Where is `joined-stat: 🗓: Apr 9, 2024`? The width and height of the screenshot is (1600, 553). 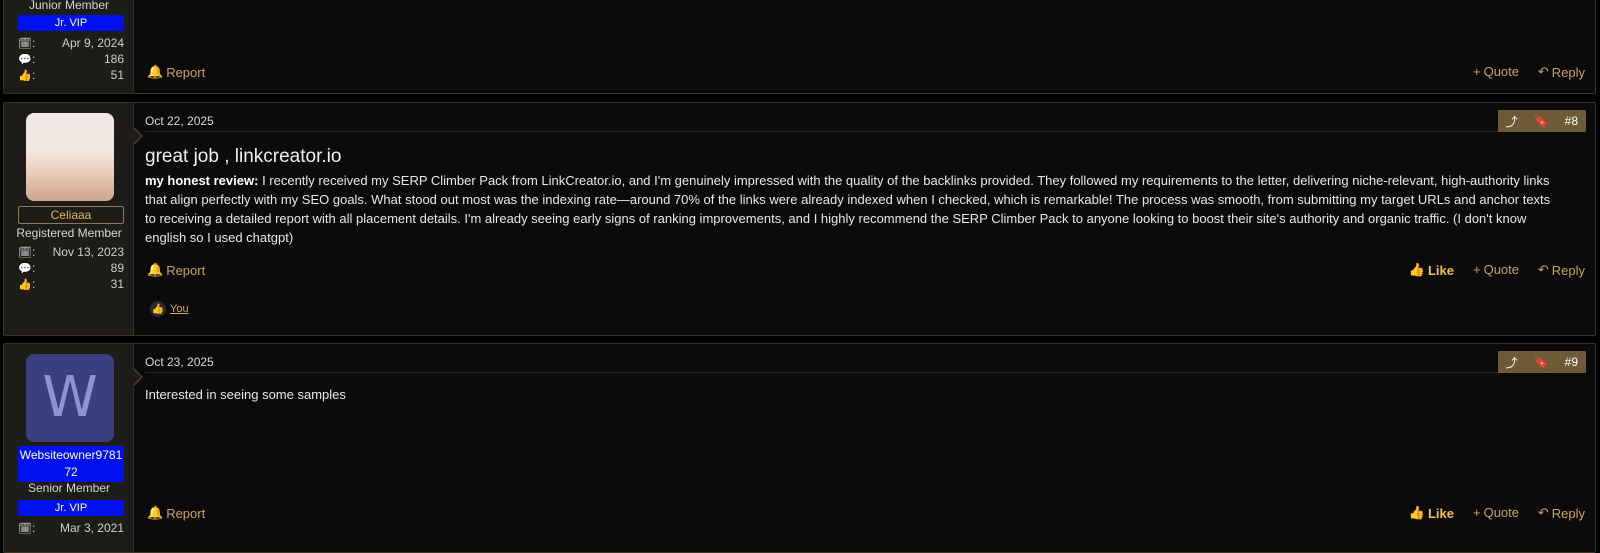
joined-stat: 🗓: Apr 9, 2024 is located at coordinates (71, 43).